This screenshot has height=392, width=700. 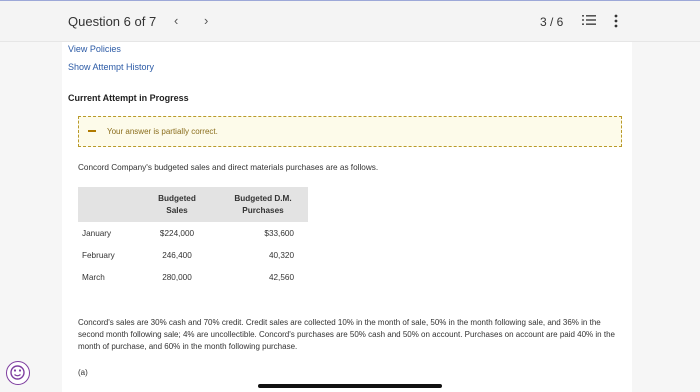 I want to click on chevron-left-icon: ‹, so click(x=176, y=20).